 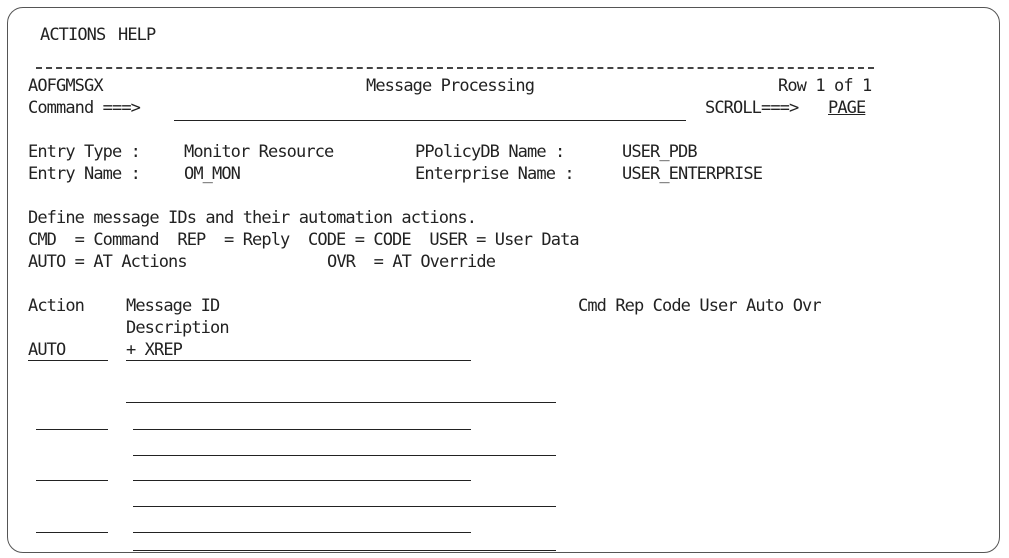 I want to click on row-1-message-id-field: + XREP, so click(x=154, y=350).